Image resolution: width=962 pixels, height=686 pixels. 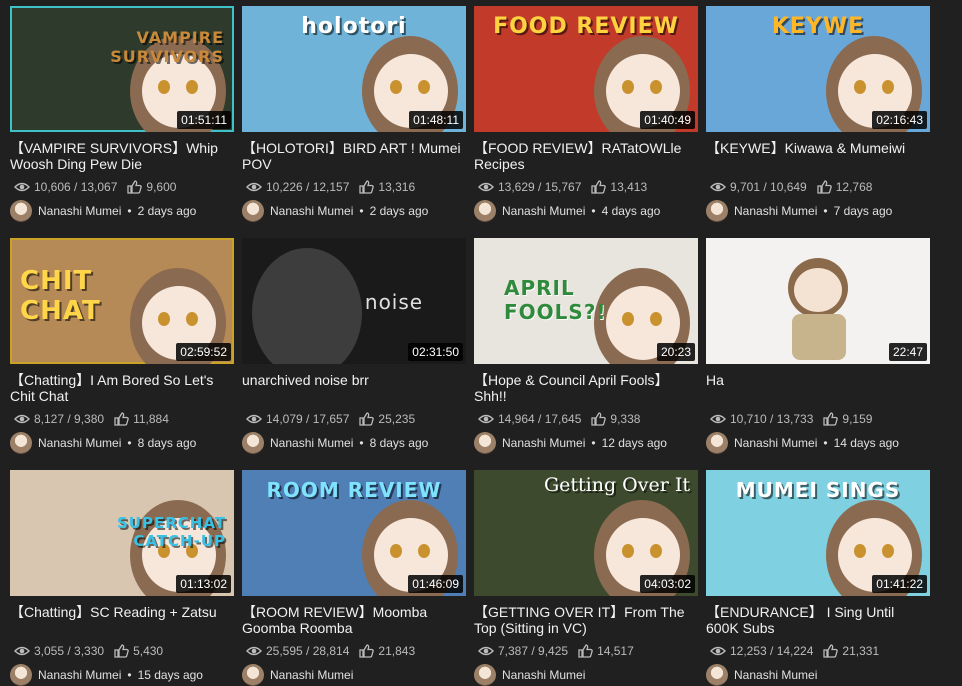 What do you see at coordinates (586, 156) in the screenshot?
I see `video-title: 【FOOD REVIEW】RATatOWLle Recipes` at bounding box center [586, 156].